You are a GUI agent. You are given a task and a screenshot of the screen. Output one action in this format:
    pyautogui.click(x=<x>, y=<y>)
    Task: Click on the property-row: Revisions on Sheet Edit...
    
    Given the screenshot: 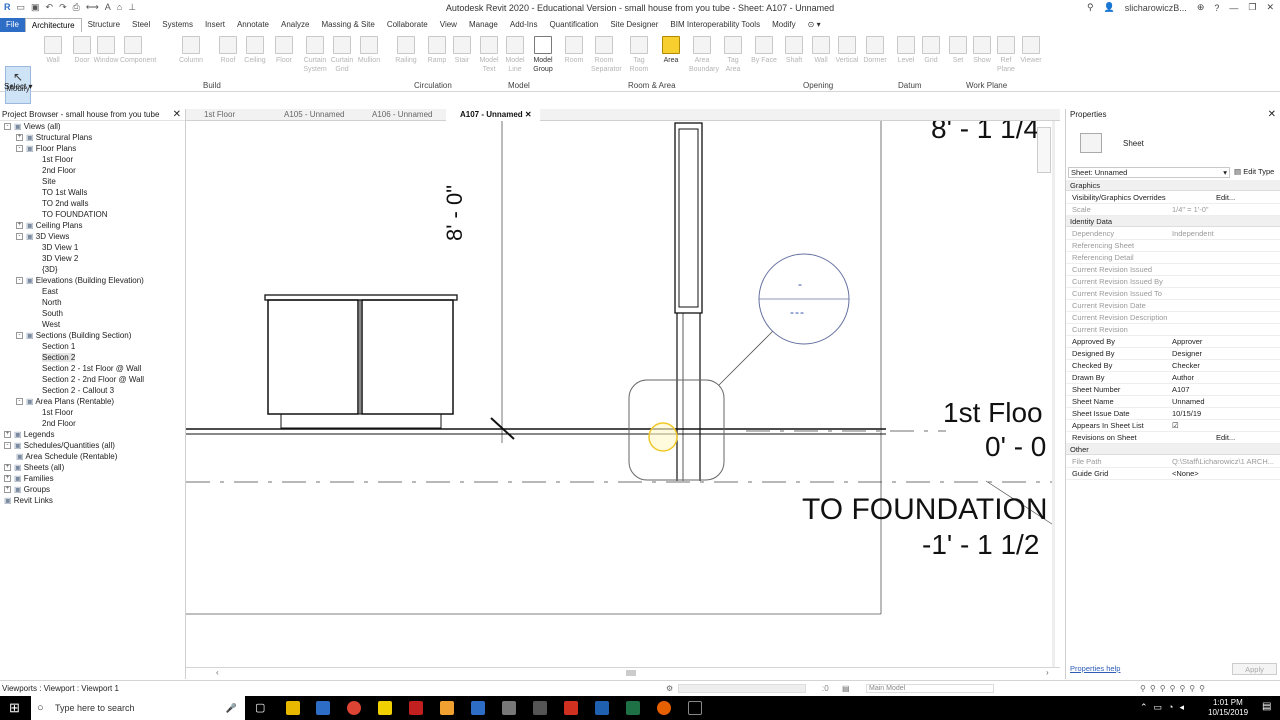 What is the action you would take?
    pyautogui.click(x=1173, y=438)
    